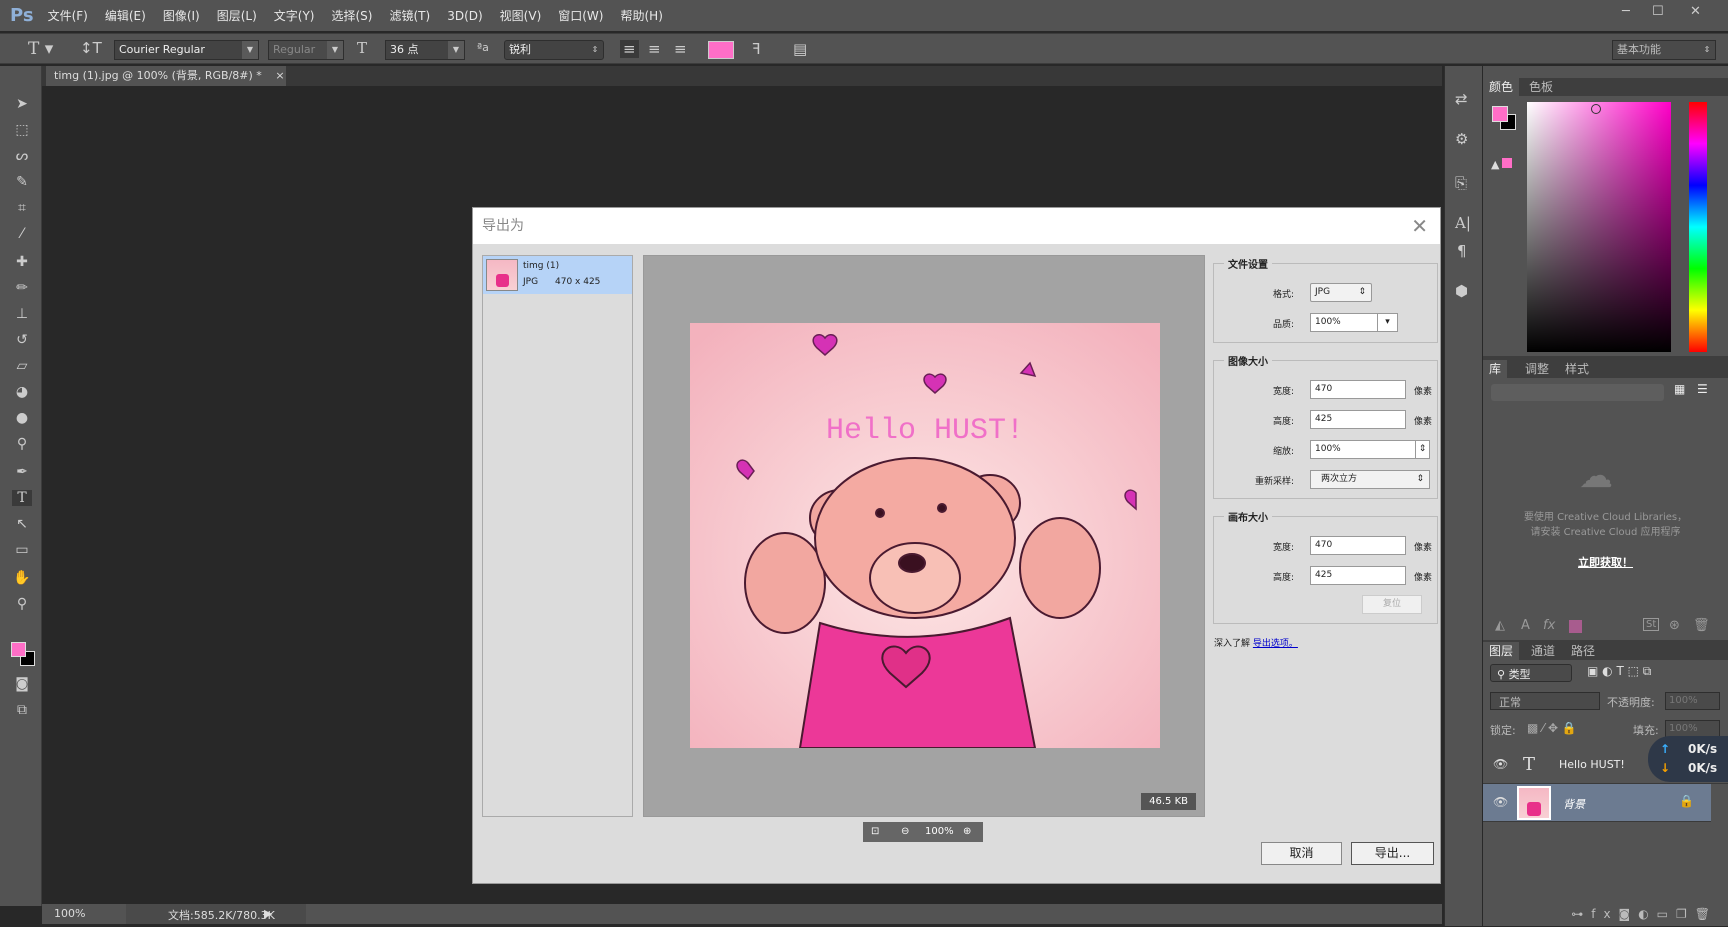 The image size is (1728, 927). Describe the element at coordinates (1596, 109) in the screenshot. I see `color-picker-marker` at that location.